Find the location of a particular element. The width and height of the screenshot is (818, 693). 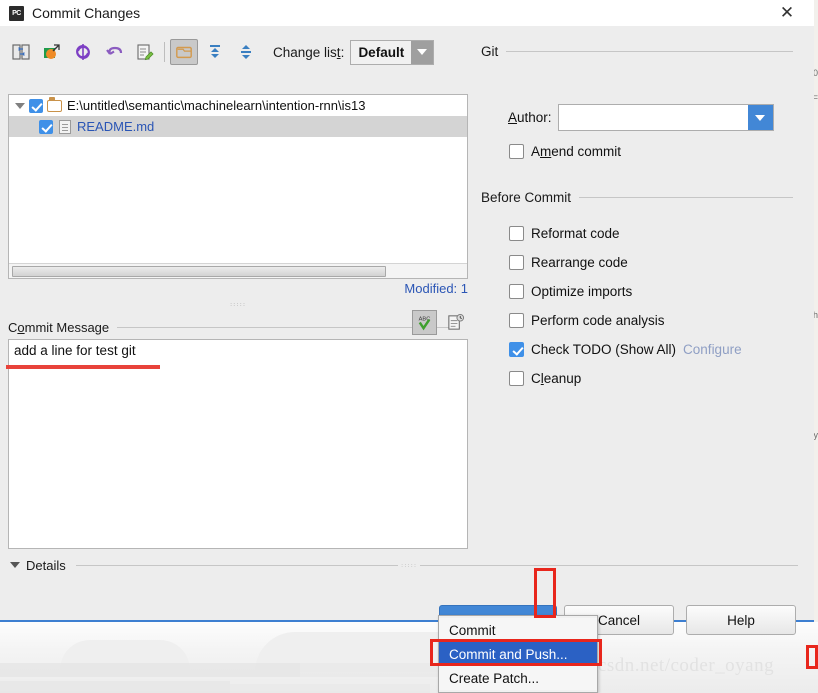

file-icon is located at coordinates (65, 126).